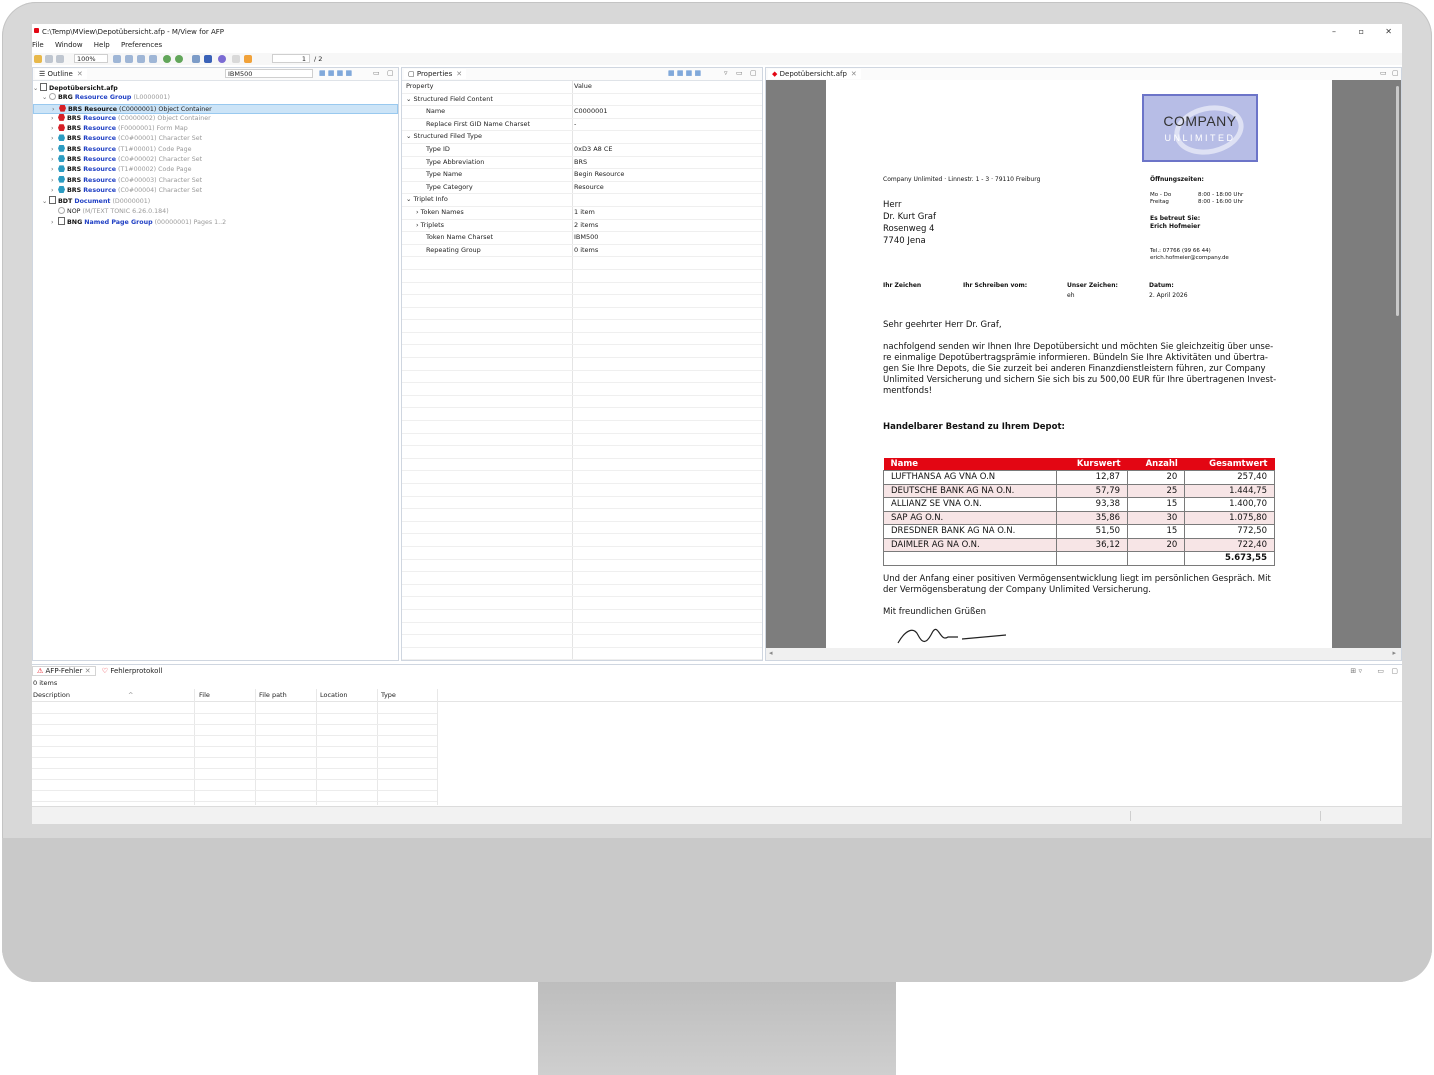 This screenshot has width=1434, height=1075. I want to click on check-icon, so click(222, 59).